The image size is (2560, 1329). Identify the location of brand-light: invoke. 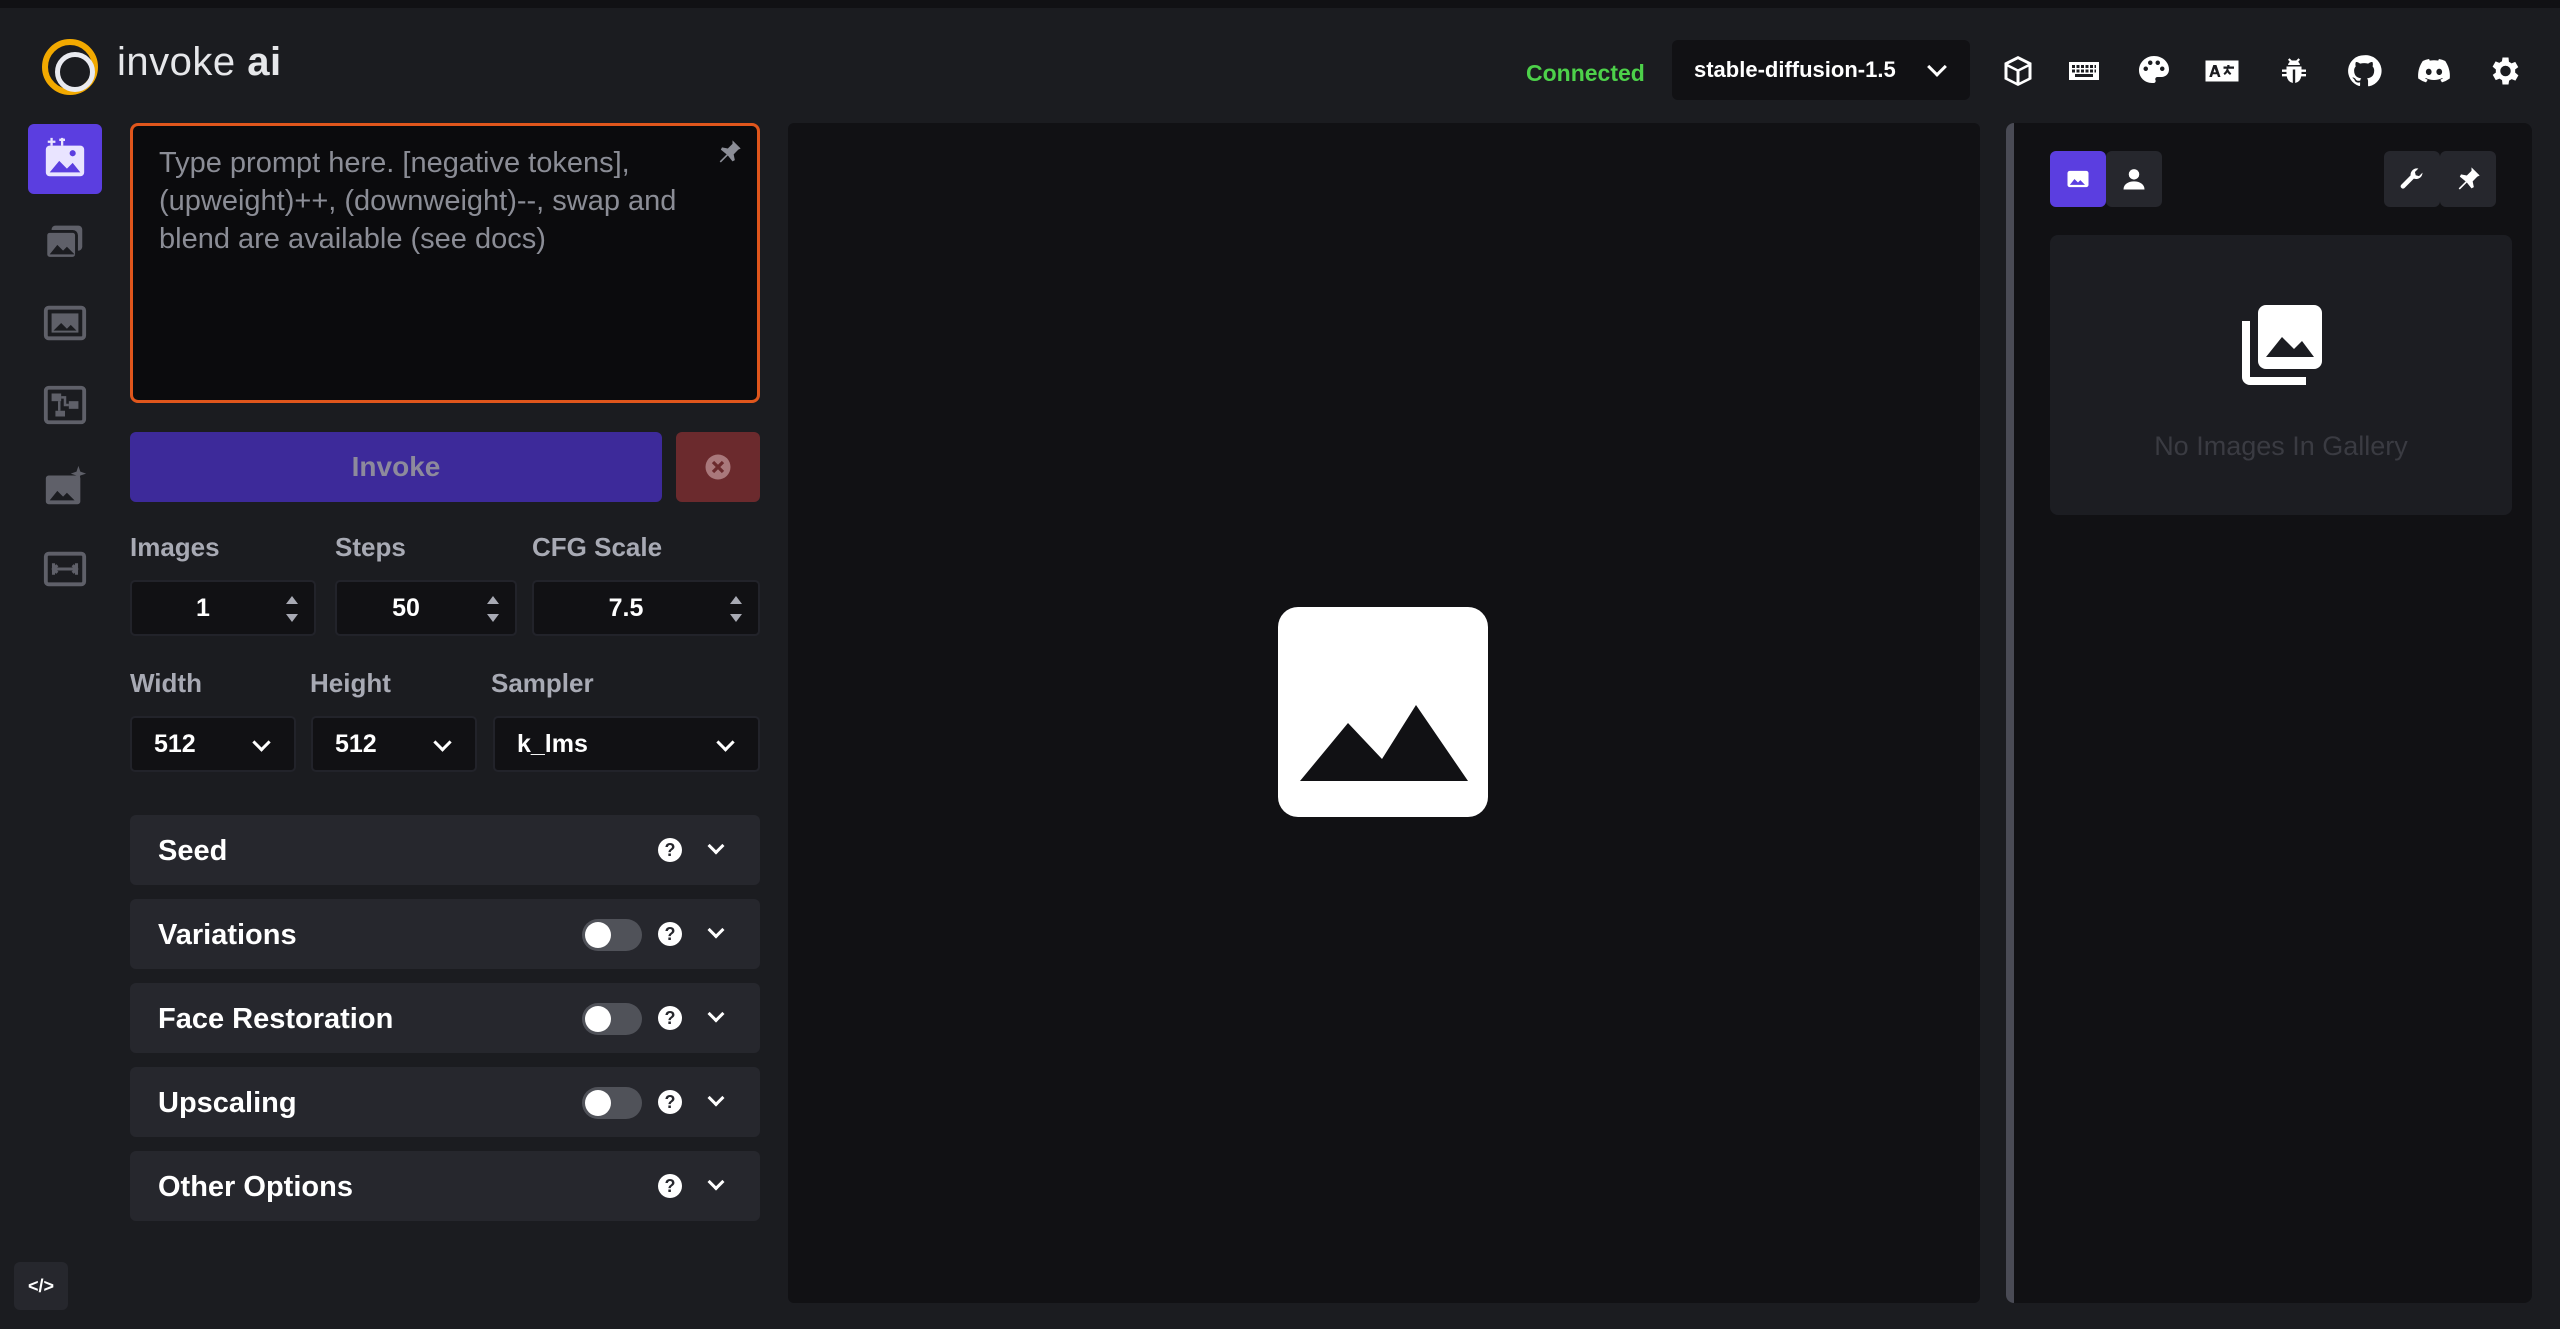
(176, 62).